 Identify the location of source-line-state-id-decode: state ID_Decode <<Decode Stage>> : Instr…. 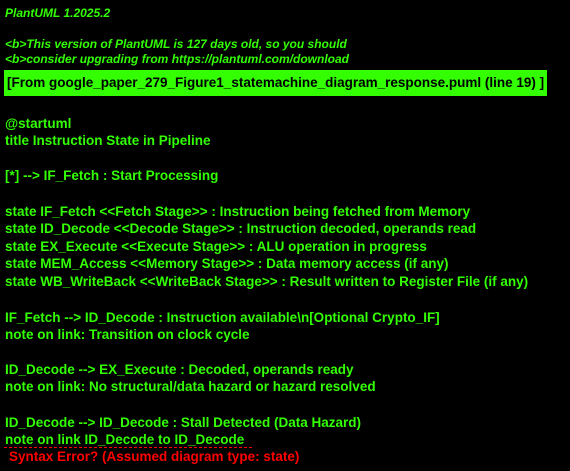
(241, 228).